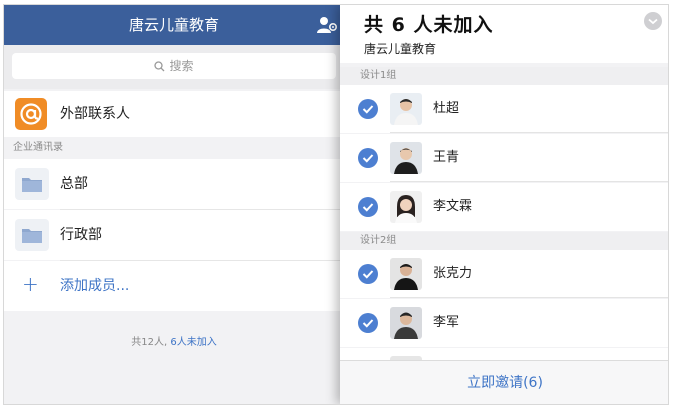  I want to click on member-row: 王青, so click(504, 158).